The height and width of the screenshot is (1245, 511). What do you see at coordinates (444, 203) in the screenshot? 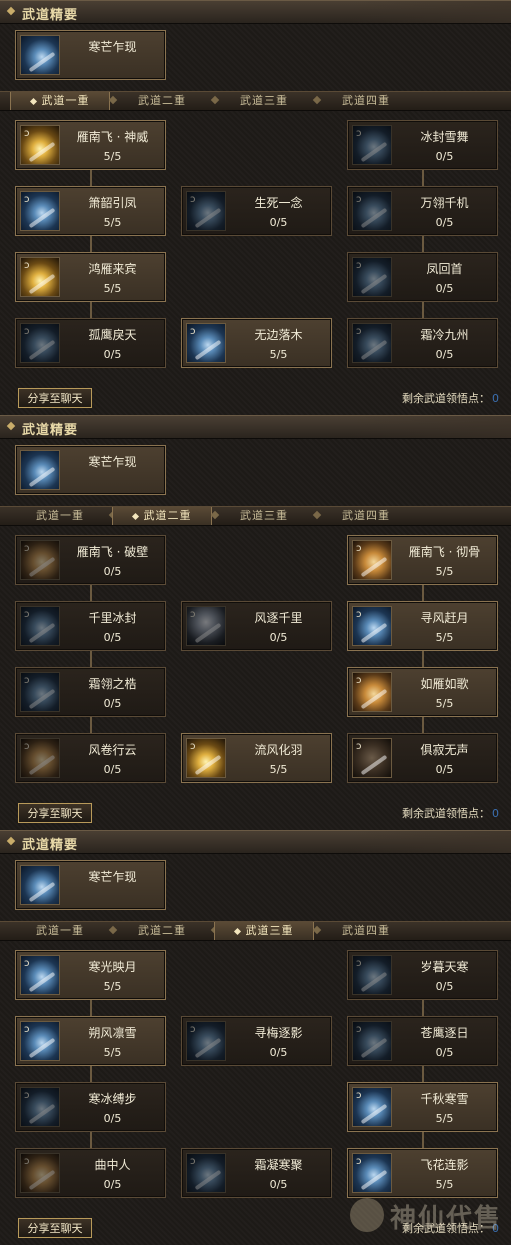
I see `skill-name: 万翎千机` at bounding box center [444, 203].